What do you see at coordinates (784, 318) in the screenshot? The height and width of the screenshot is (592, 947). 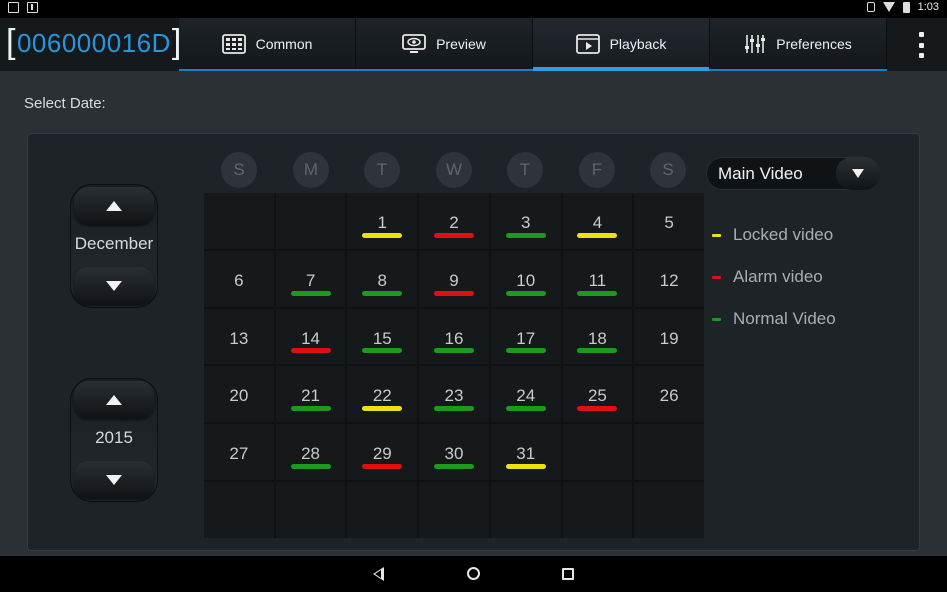 I see `legend-label: Normal Video` at bounding box center [784, 318].